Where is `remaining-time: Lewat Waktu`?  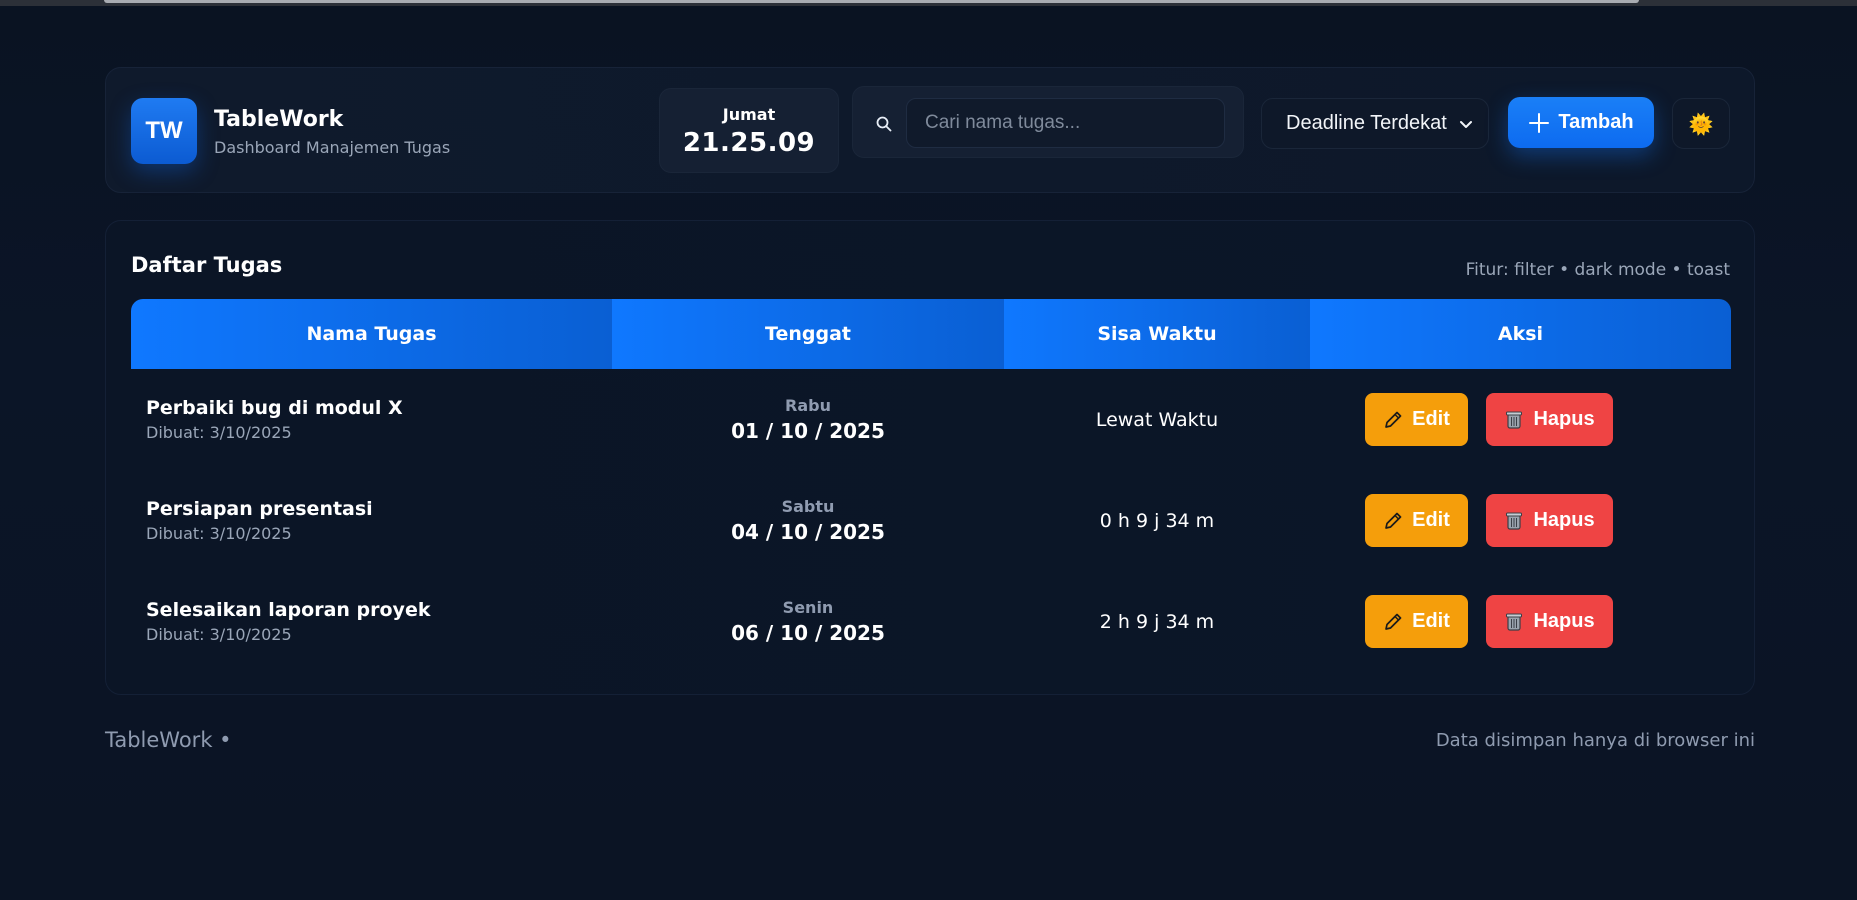 remaining-time: Lewat Waktu is located at coordinates (1157, 419).